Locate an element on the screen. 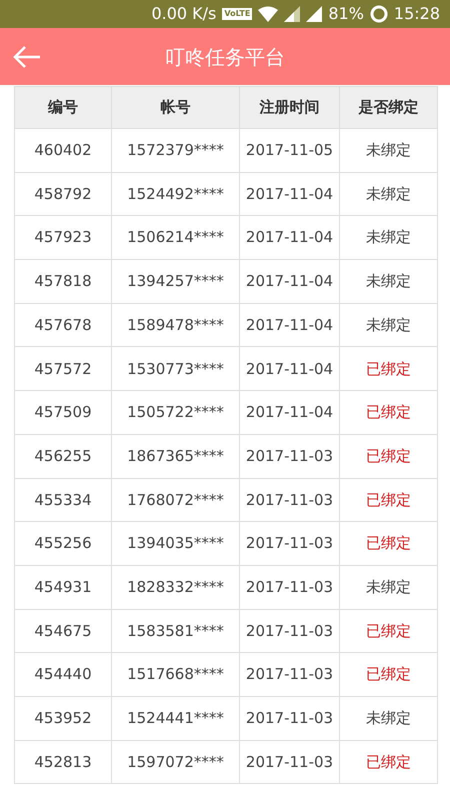 This screenshot has height=800, width=450. table-cell: 1530773**** is located at coordinates (176, 368).